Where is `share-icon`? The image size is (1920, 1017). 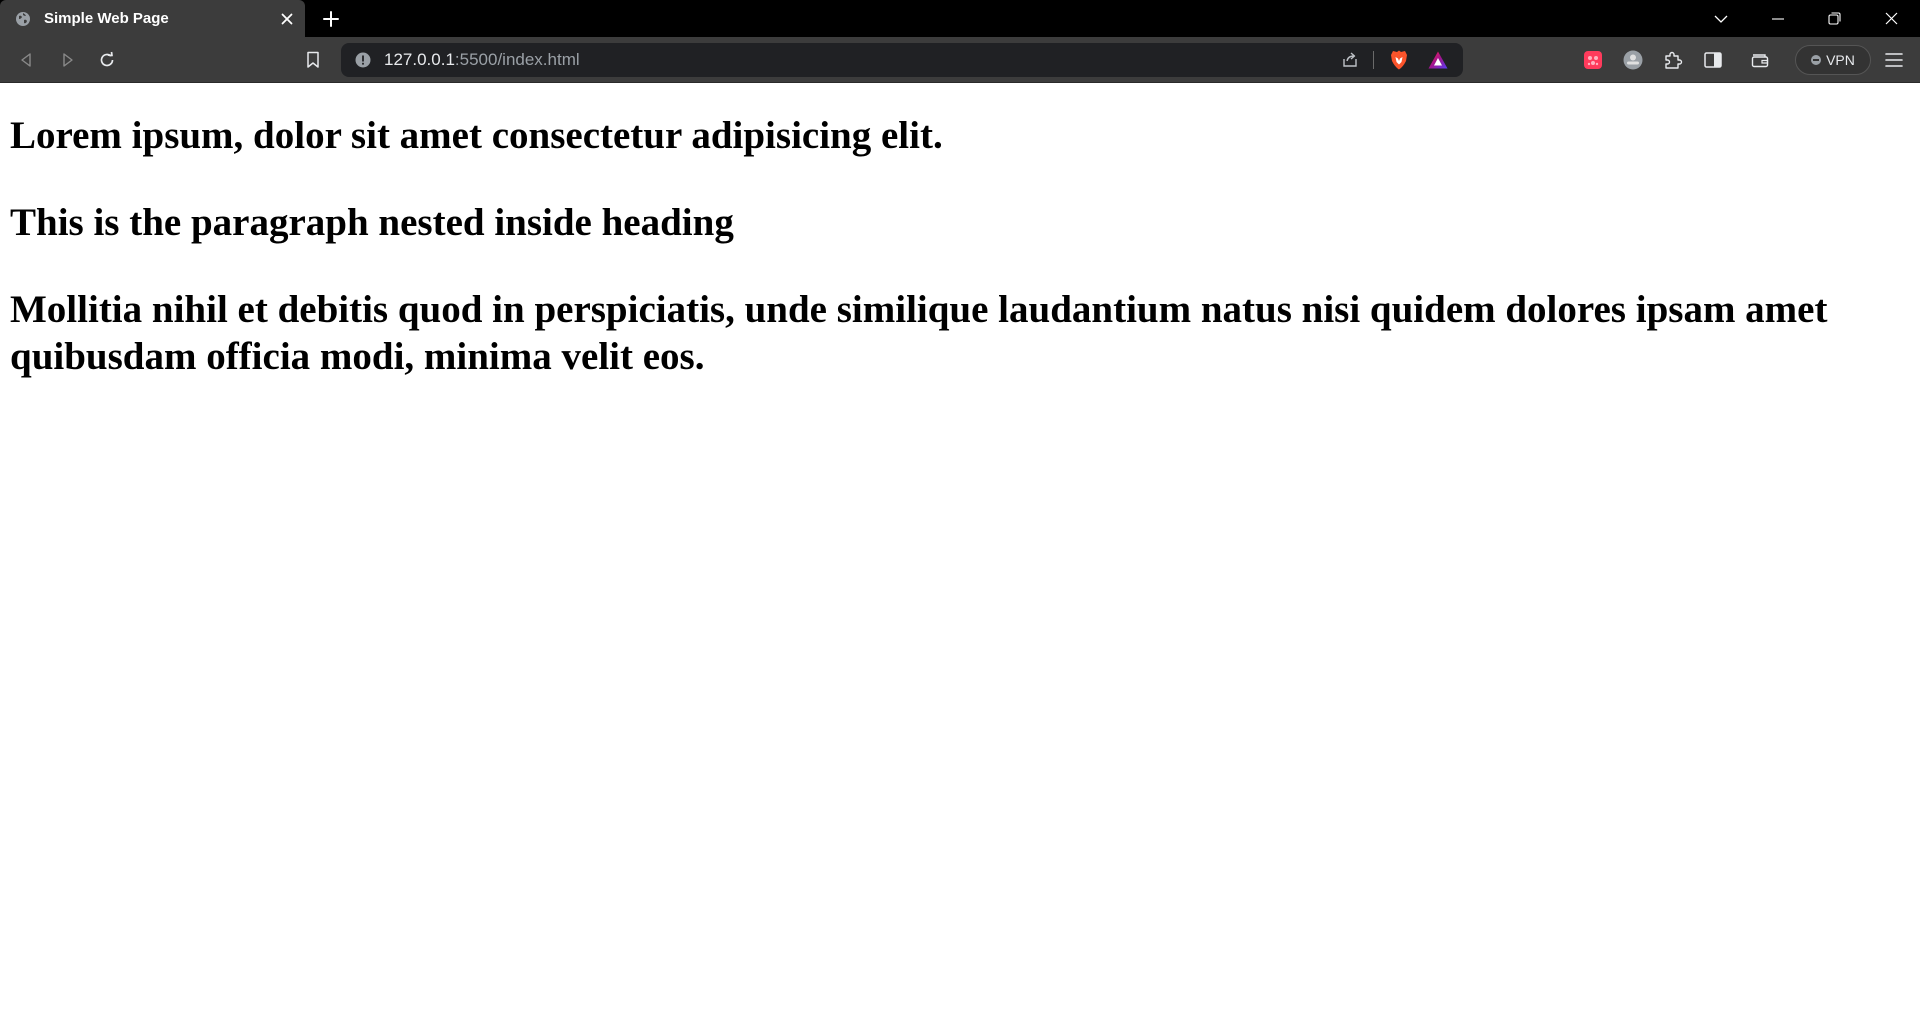 share-icon is located at coordinates (1350, 59).